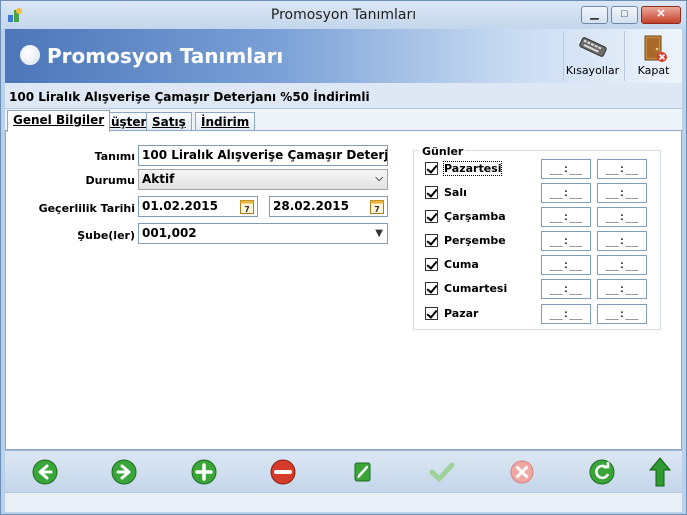 This screenshot has height=515, width=687. Describe the element at coordinates (475, 240) in the screenshot. I see `day-label: Perşembe` at that location.